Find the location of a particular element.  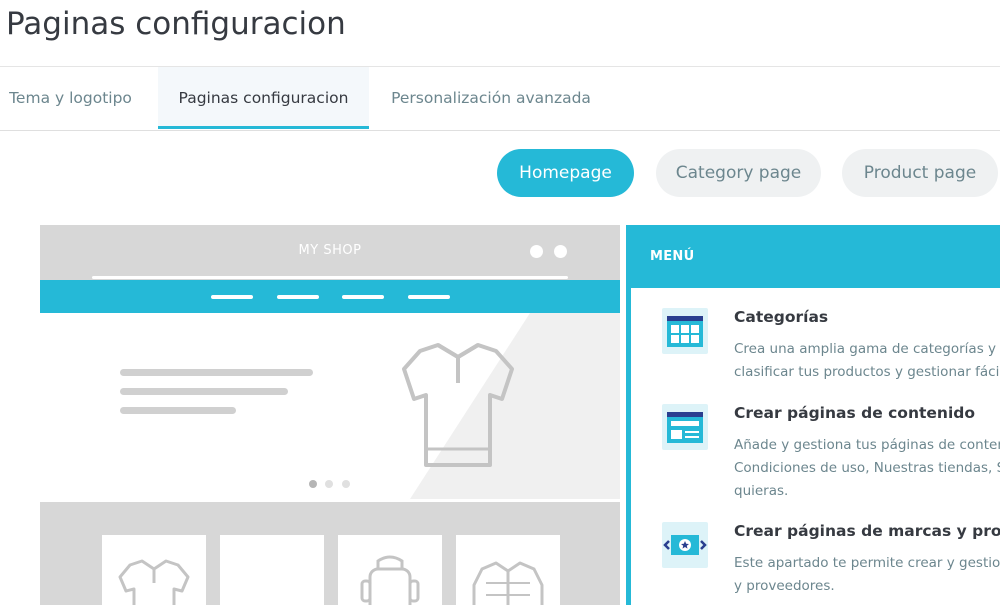

categories-icon is located at coordinates (685, 331).